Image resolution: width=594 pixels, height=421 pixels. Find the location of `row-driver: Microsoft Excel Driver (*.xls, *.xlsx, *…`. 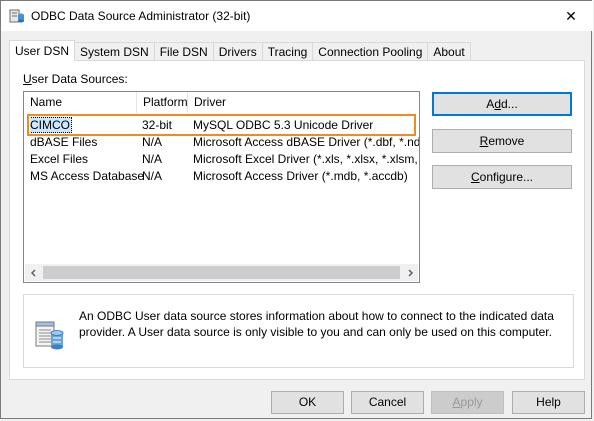

row-driver: Microsoft Excel Driver (*.xls, *.xlsx, *… is located at coordinates (306, 159).